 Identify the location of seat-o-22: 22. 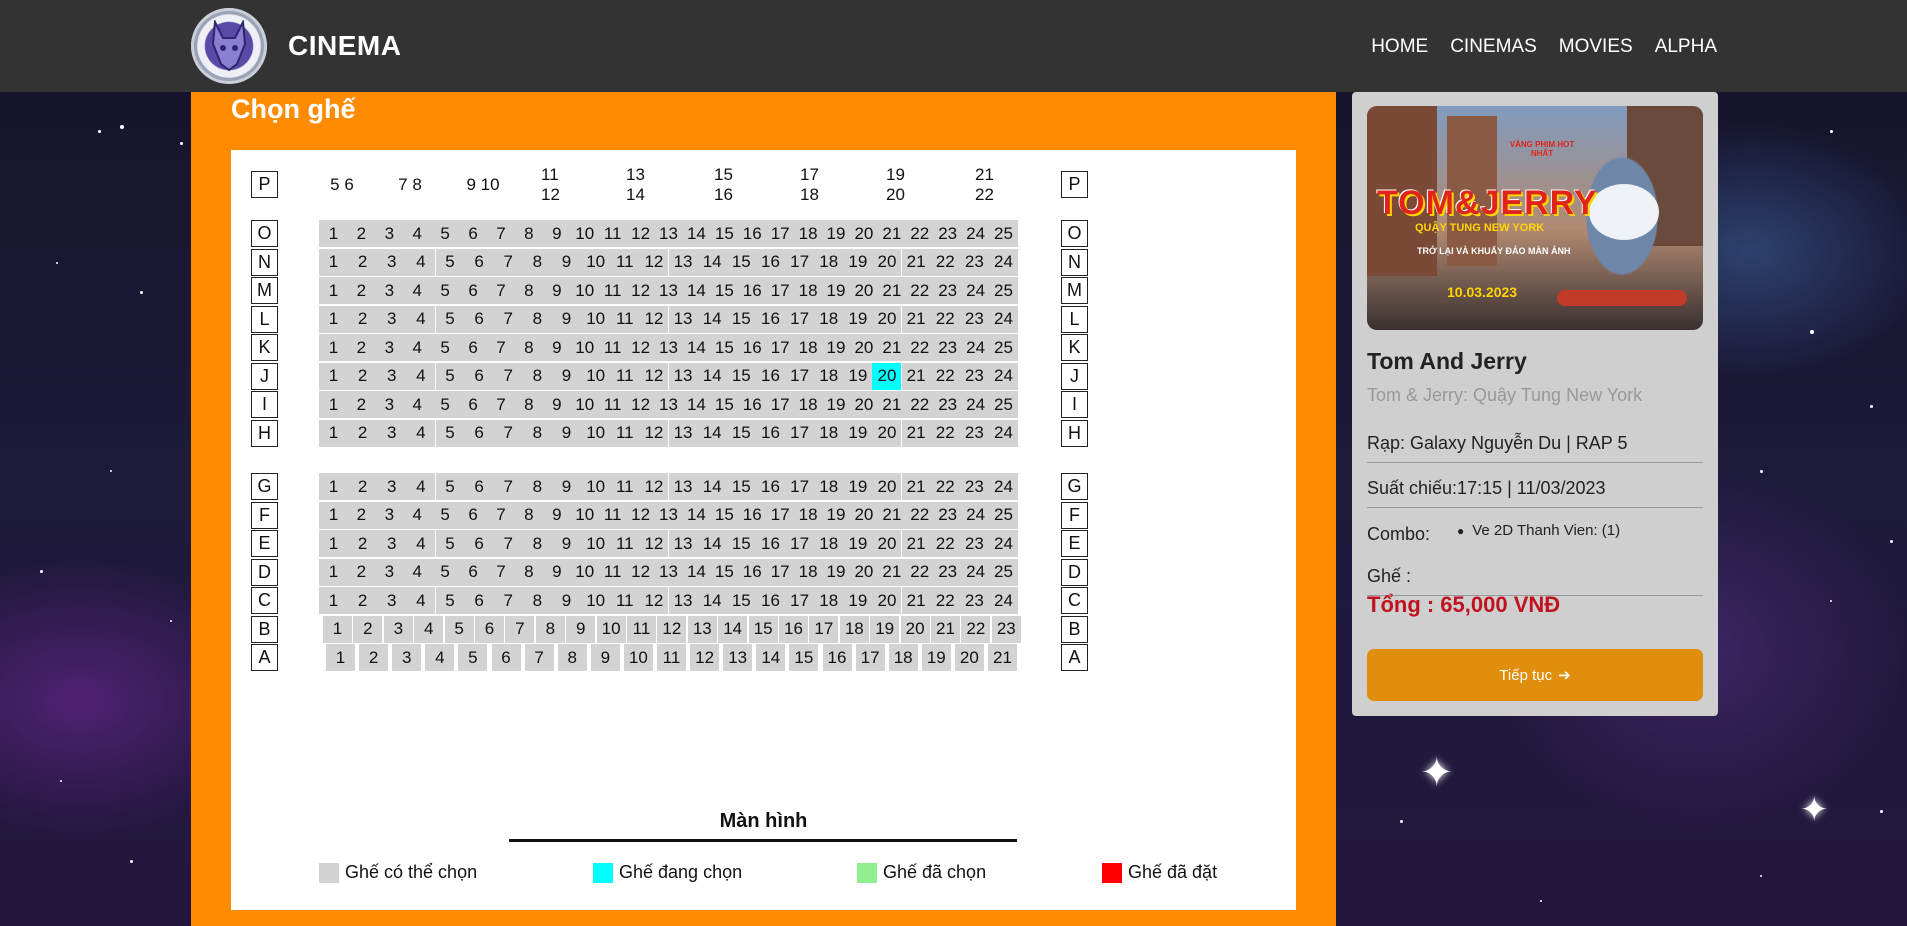
(920, 233).